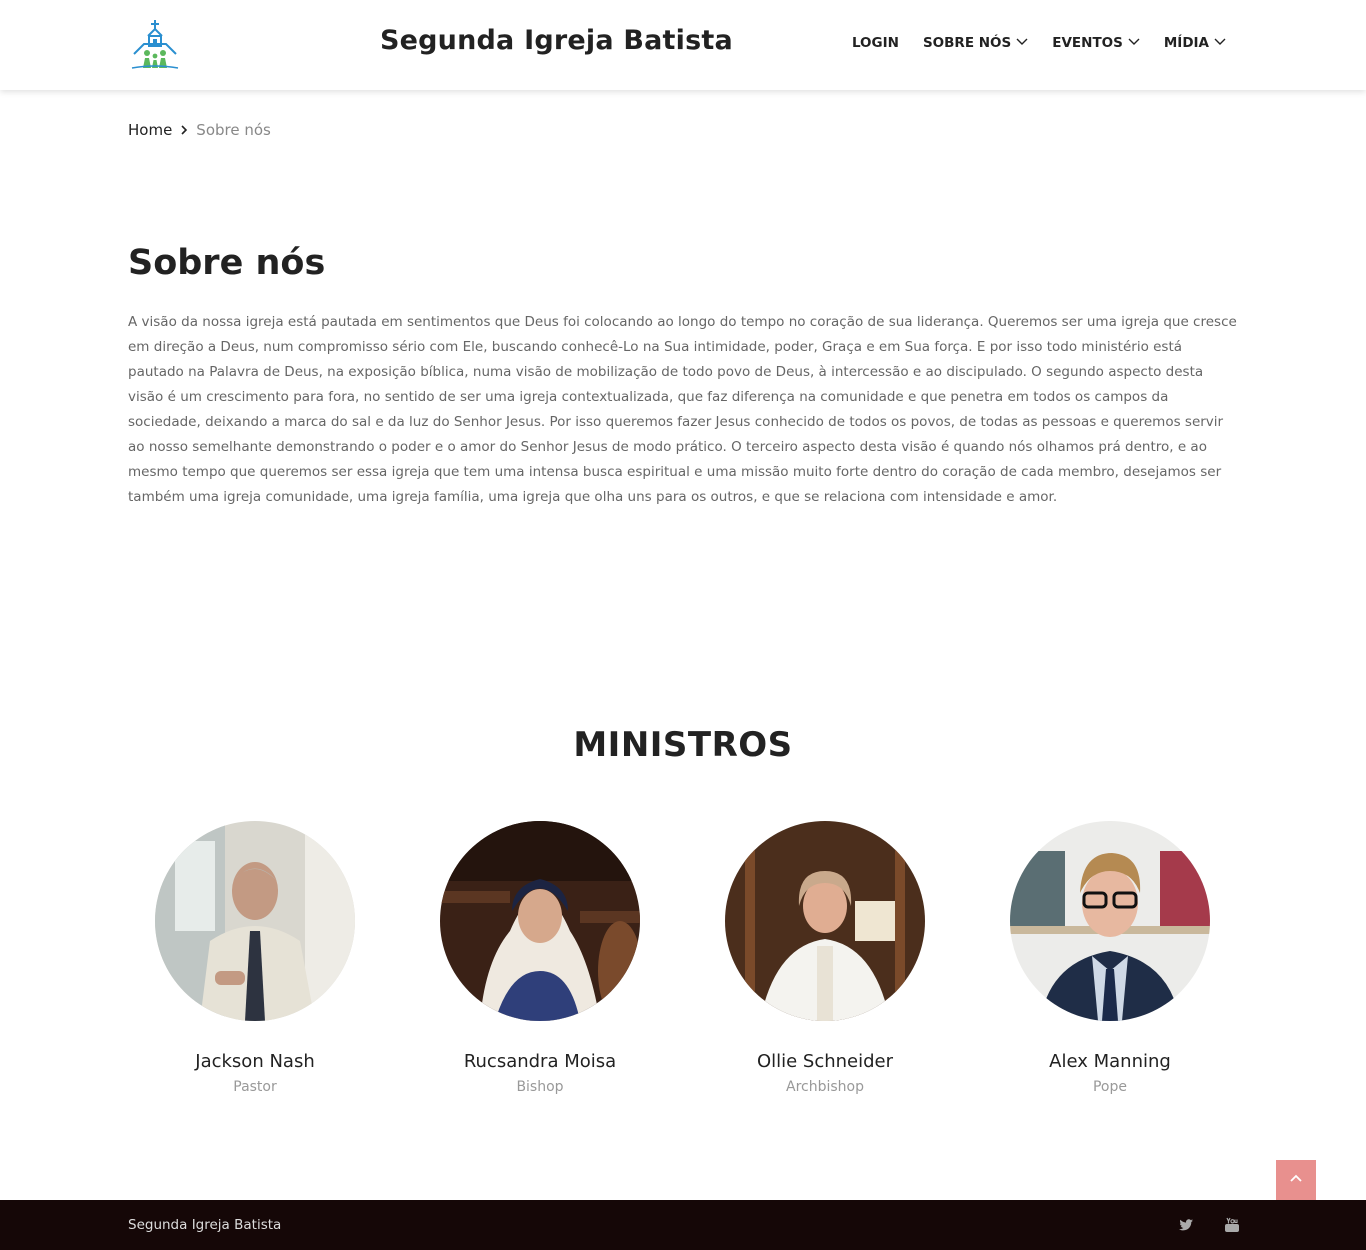 Image resolution: width=1366 pixels, height=1250 pixels. Describe the element at coordinates (683, 1225) in the screenshot. I see `site-footer: Segunda Igreja Batista` at that location.